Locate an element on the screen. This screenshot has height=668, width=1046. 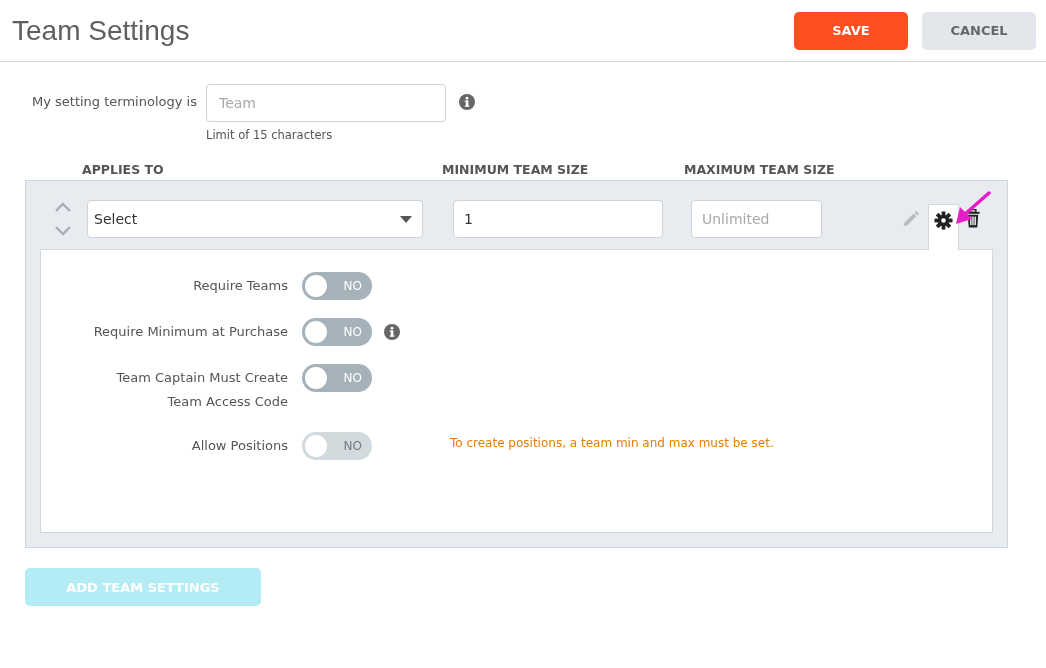
save-button: SAVE is located at coordinates (851, 30).